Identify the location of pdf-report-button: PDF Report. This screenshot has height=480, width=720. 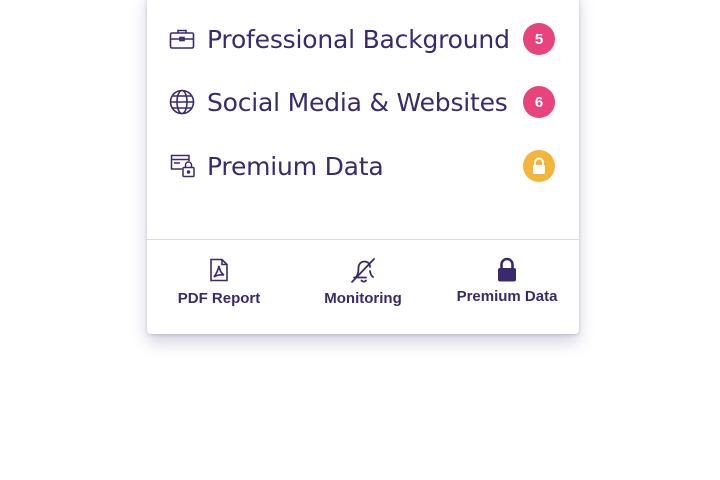
(219, 287).